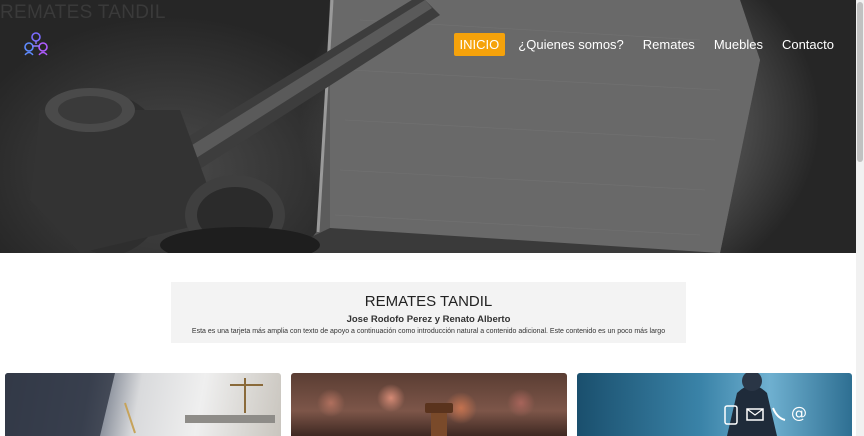  Describe the element at coordinates (860, 82) in the screenshot. I see `scrollbar-thumb` at that location.